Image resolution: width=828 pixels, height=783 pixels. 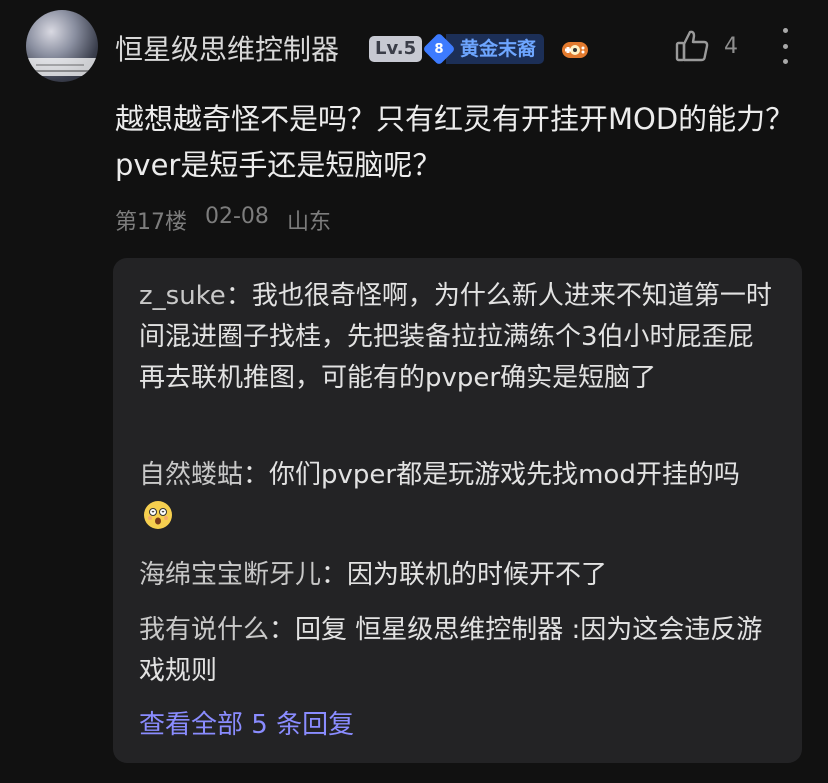 I want to click on reply-item: 海绵宝宝断牙儿：因为联机的时候开不了, so click(x=457, y=575).